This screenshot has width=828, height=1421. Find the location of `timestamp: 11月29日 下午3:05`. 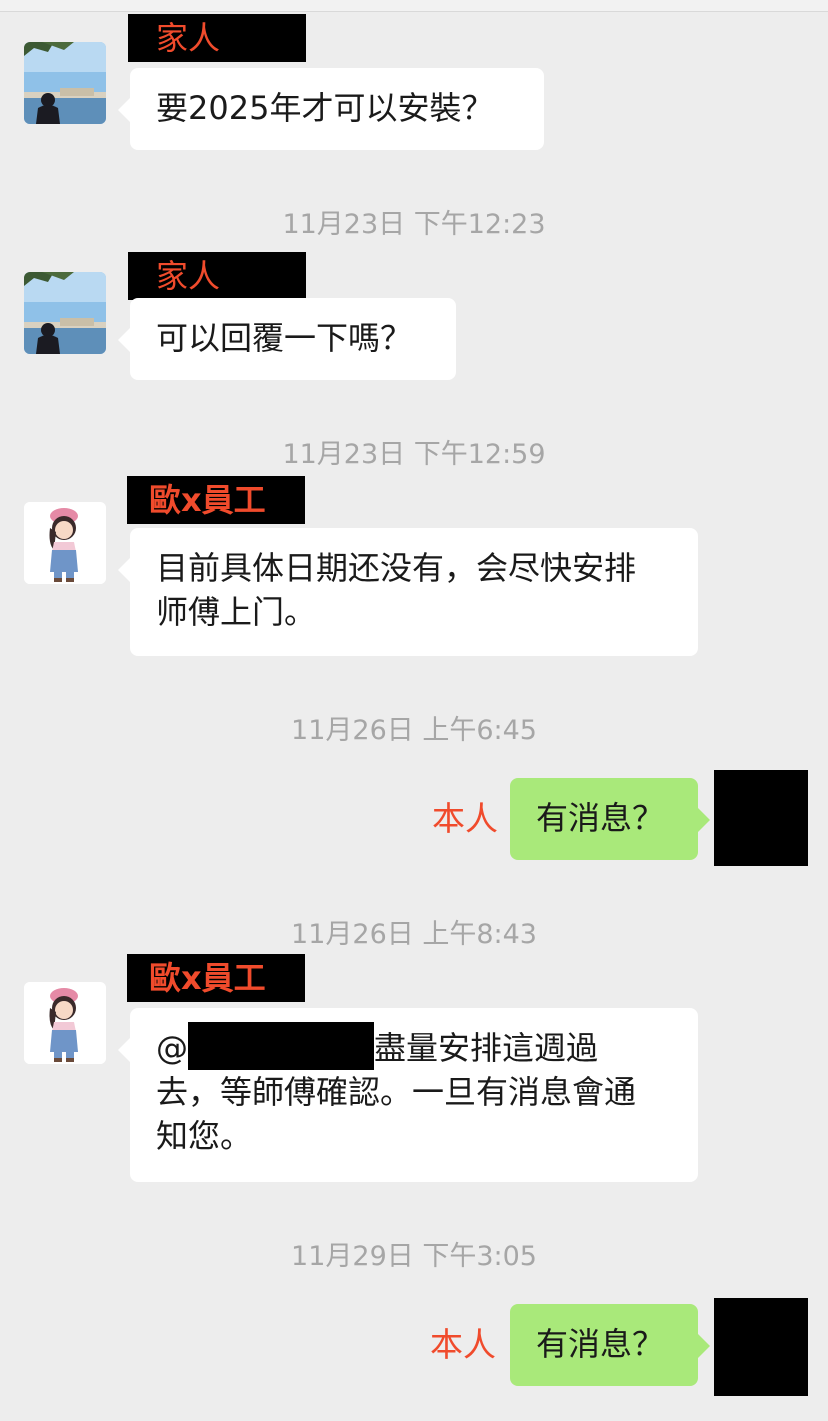

timestamp: 11月29日 下午3:05 is located at coordinates (414, 1256).